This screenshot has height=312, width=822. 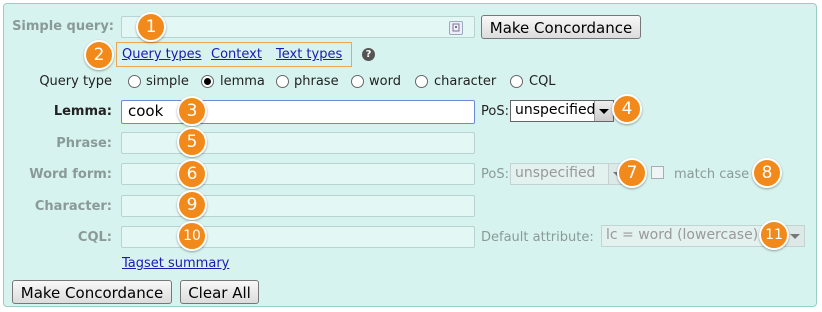 What do you see at coordinates (207, 81) in the screenshot?
I see `radio-lemma` at bounding box center [207, 81].